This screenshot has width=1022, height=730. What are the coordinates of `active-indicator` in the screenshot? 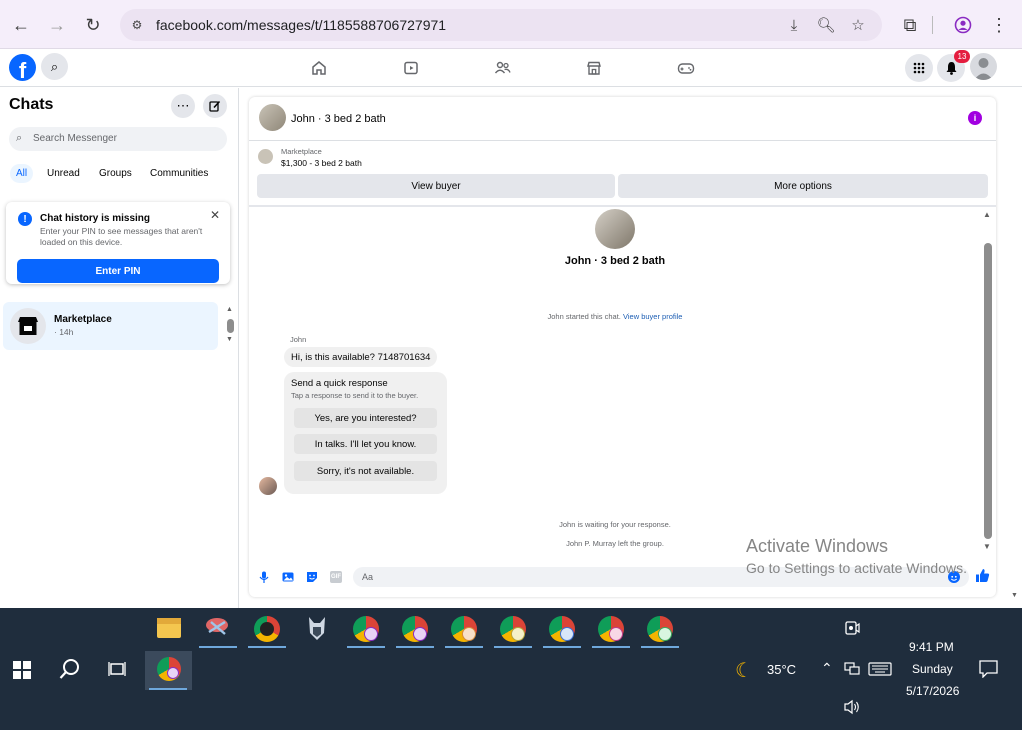 It's located at (168, 689).